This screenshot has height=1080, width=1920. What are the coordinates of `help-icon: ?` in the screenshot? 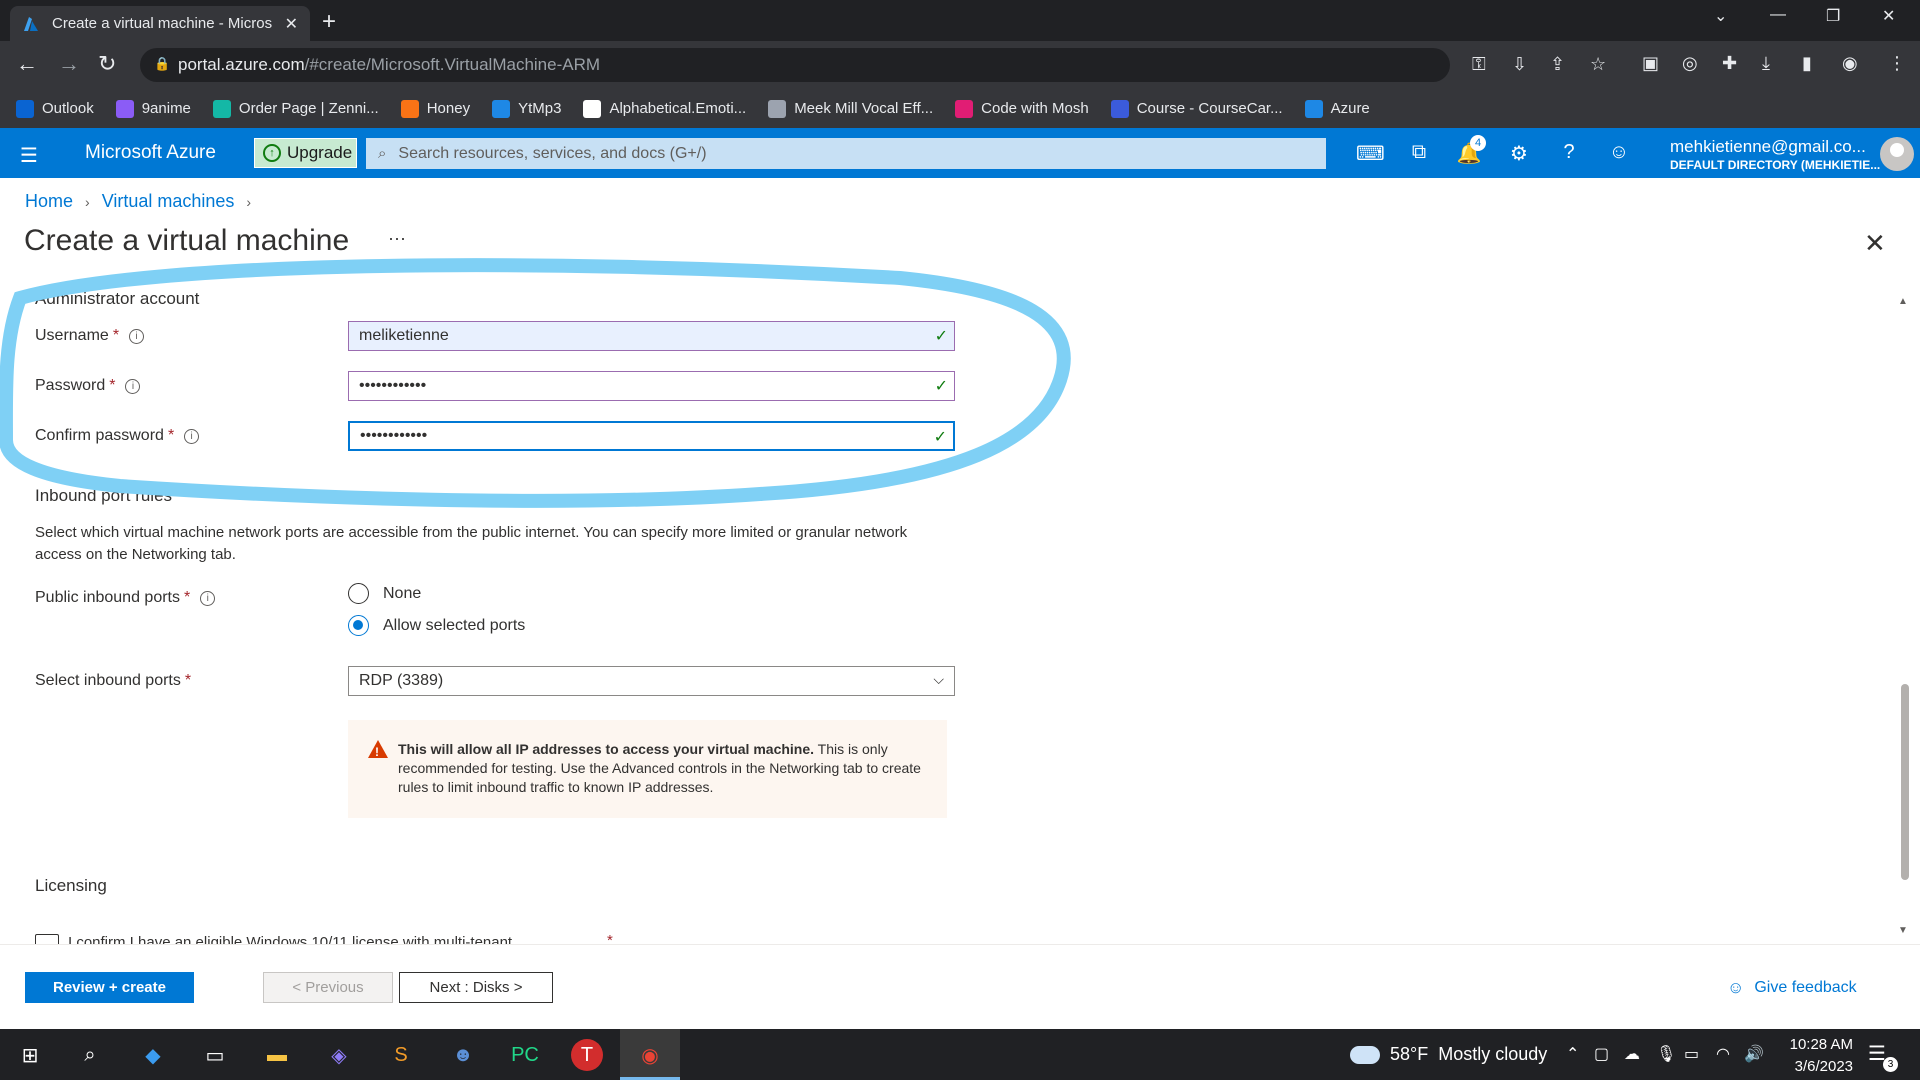 It's located at (1569, 152).